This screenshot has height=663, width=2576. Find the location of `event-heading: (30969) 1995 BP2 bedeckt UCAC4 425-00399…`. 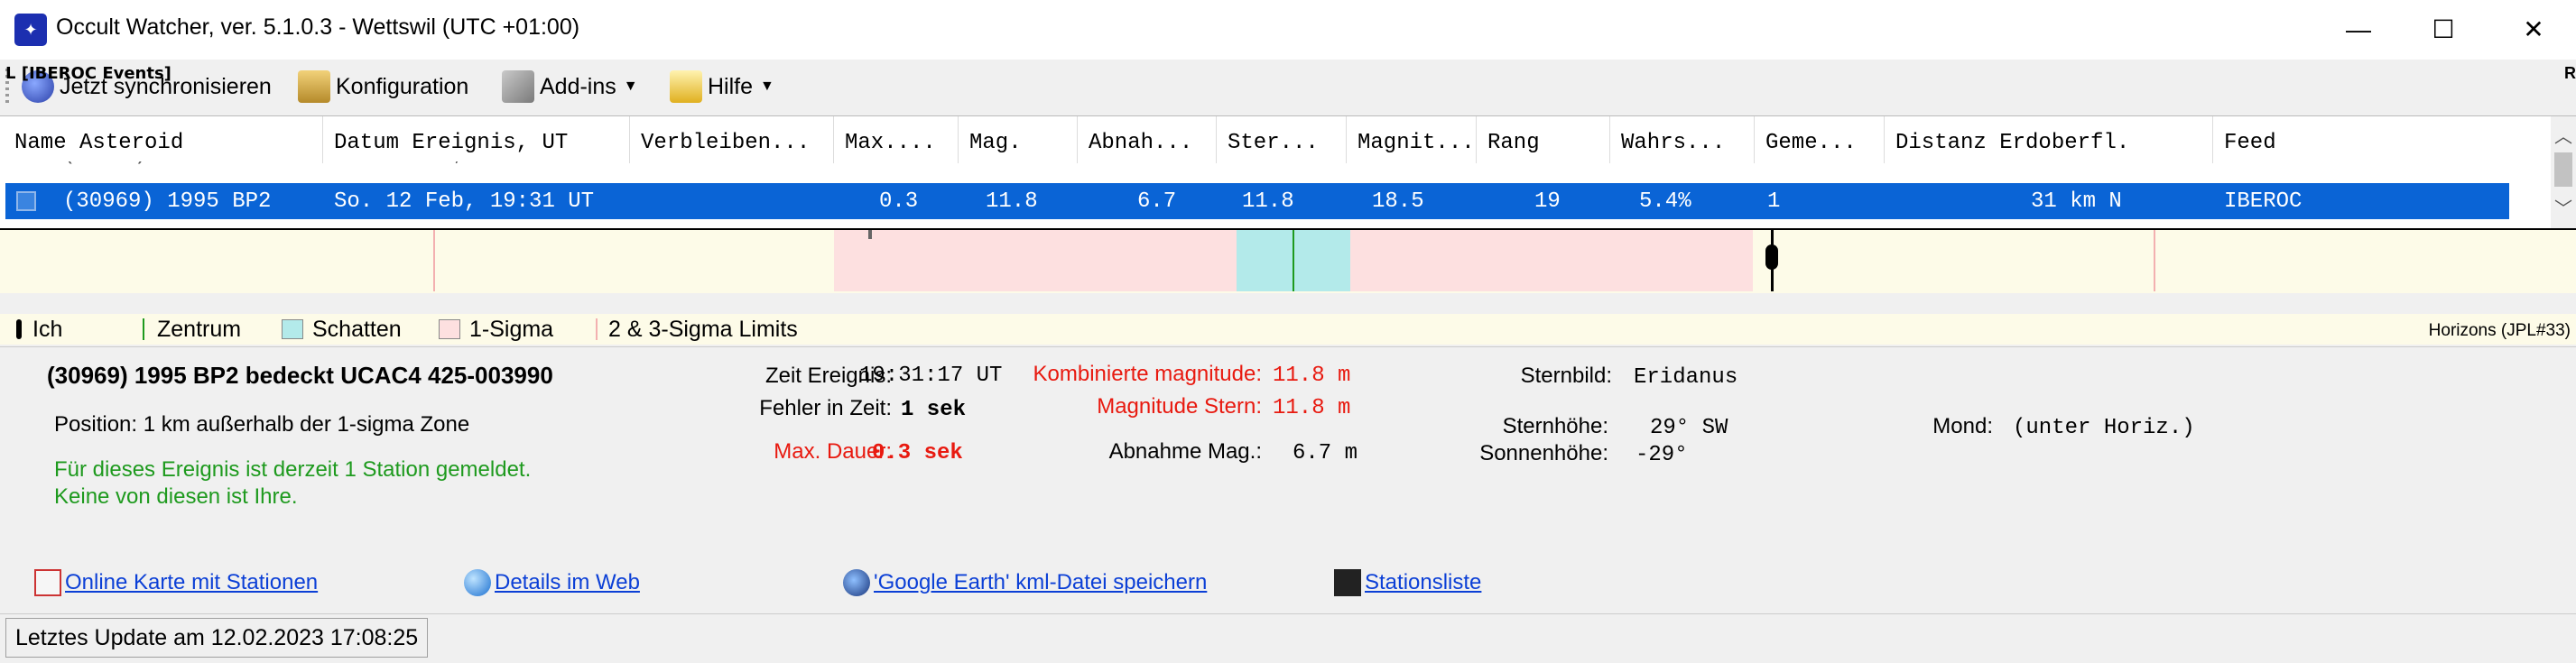

event-heading: (30969) 1995 BP2 bedeckt UCAC4 425-00399… is located at coordinates (300, 376).